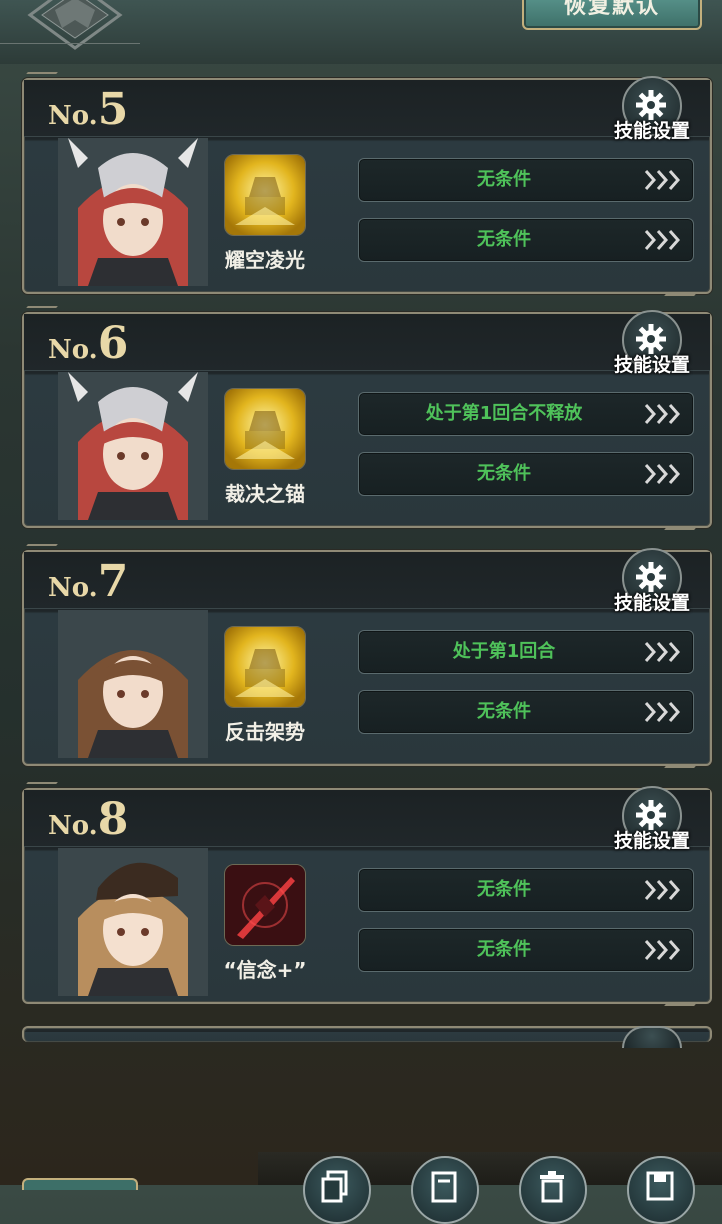 This screenshot has width=722, height=1224. I want to click on bottom-left-tab, so click(80, 1184).